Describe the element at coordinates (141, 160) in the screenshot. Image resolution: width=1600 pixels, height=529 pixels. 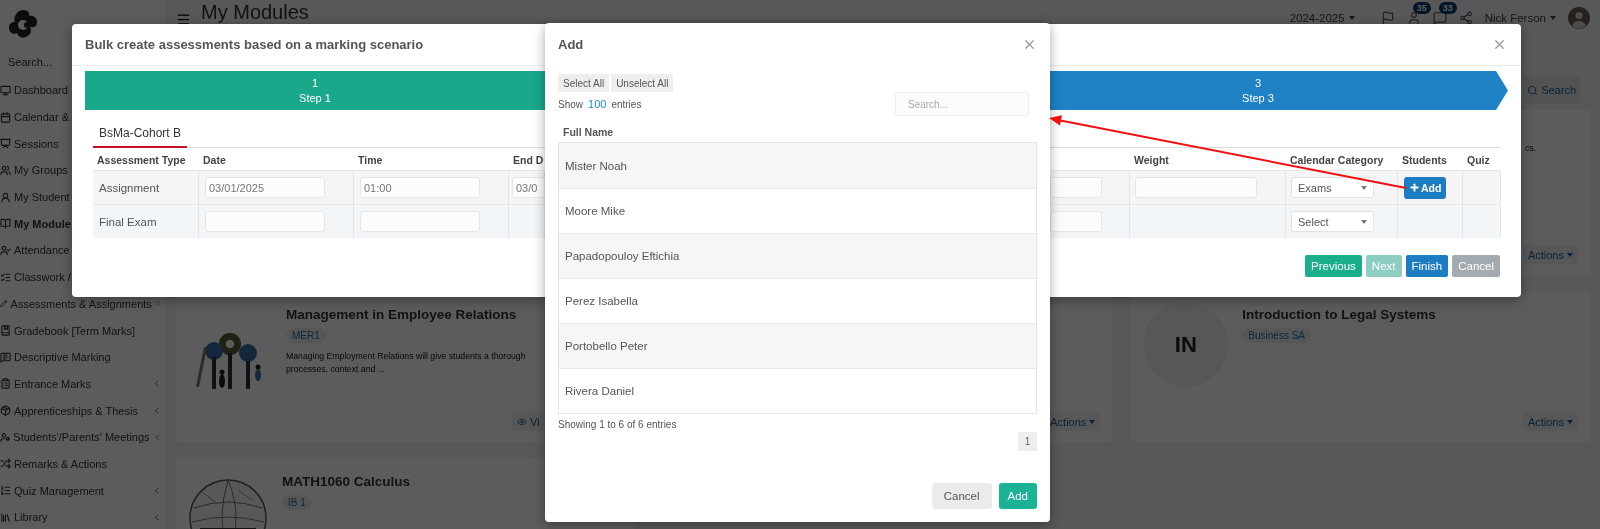
I see `column-header: Assessment Type` at that location.